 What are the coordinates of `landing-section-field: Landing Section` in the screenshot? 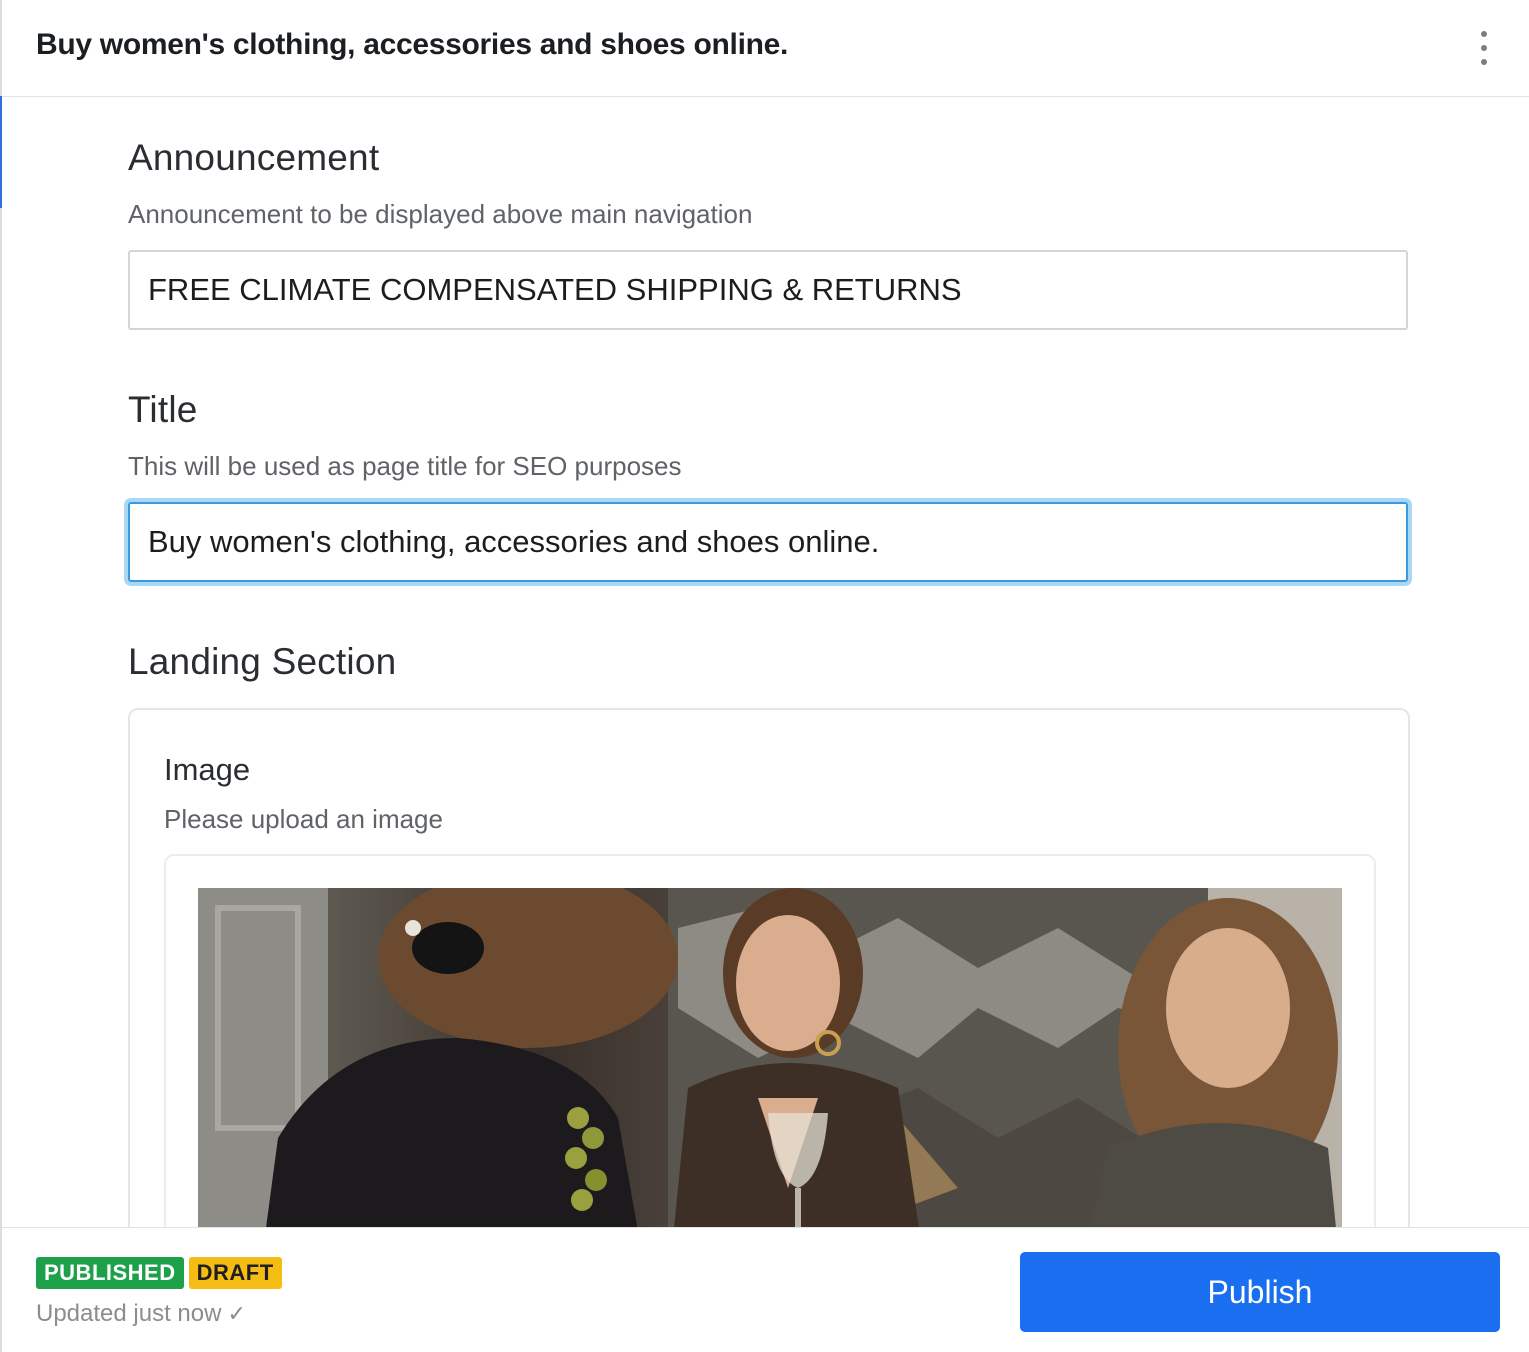 It's located at (768, 662).